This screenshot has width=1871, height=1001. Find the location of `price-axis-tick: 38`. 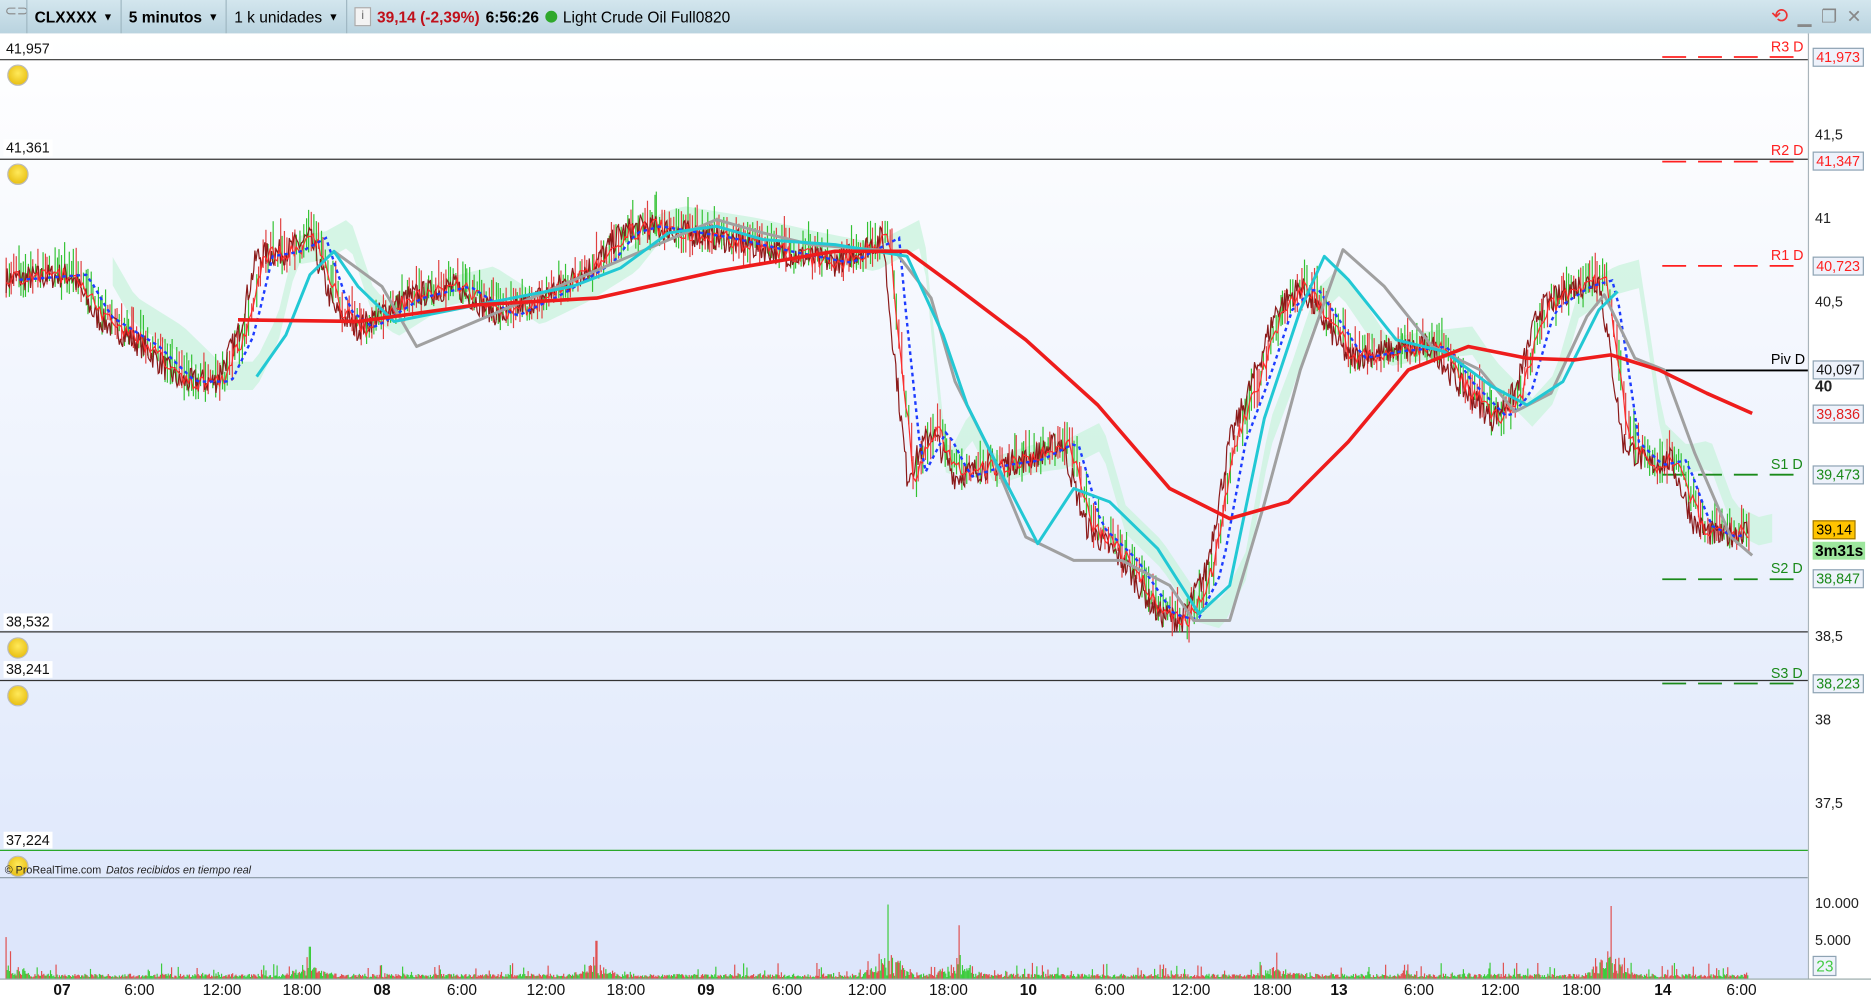

price-axis-tick: 38 is located at coordinates (1823, 719).